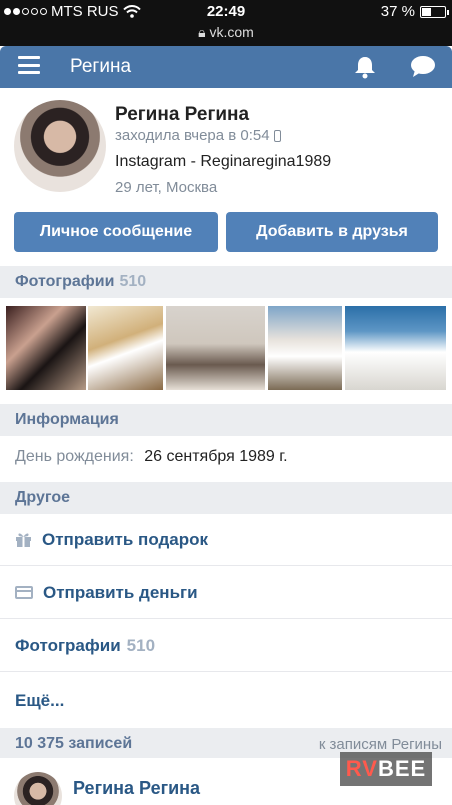  I want to click on lock-icon: 🔒︎, so click(202, 32).